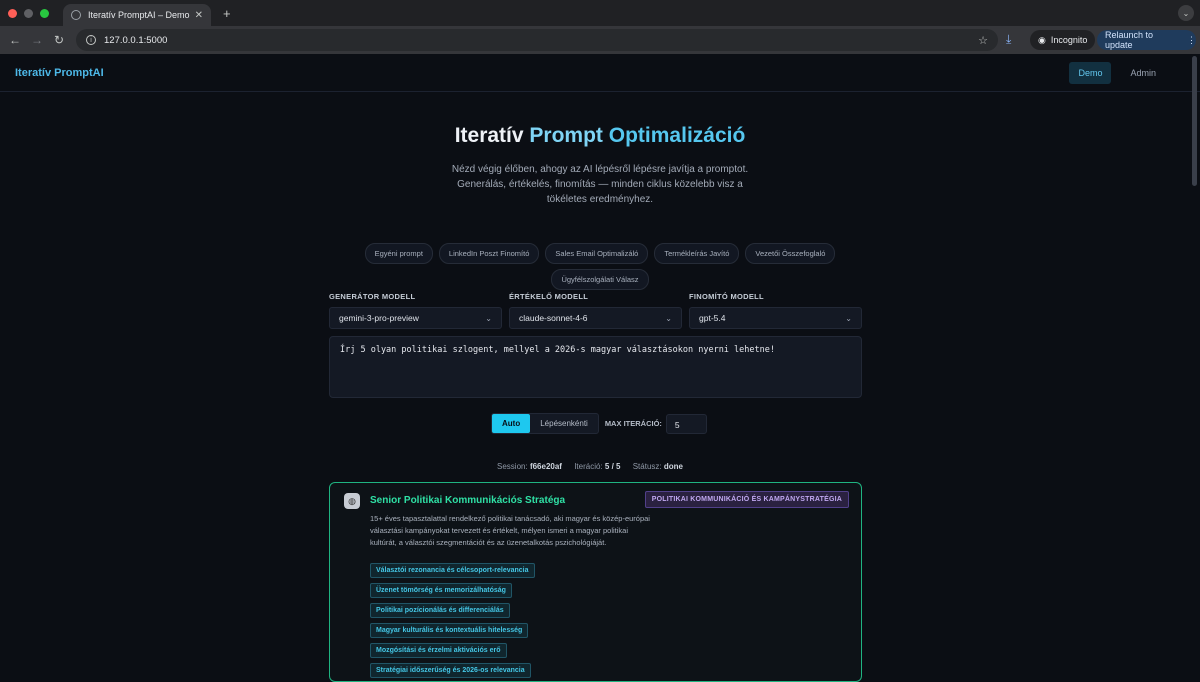 The height and width of the screenshot is (682, 1200). What do you see at coordinates (790, 253) in the screenshot?
I see `preset-chip: Vezetői Összefoglaló` at bounding box center [790, 253].